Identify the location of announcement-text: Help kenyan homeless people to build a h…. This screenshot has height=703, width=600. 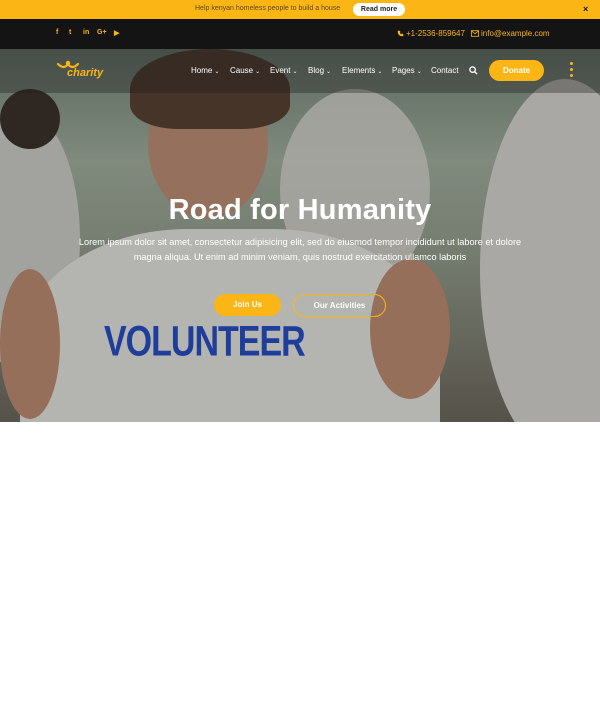
(268, 8).